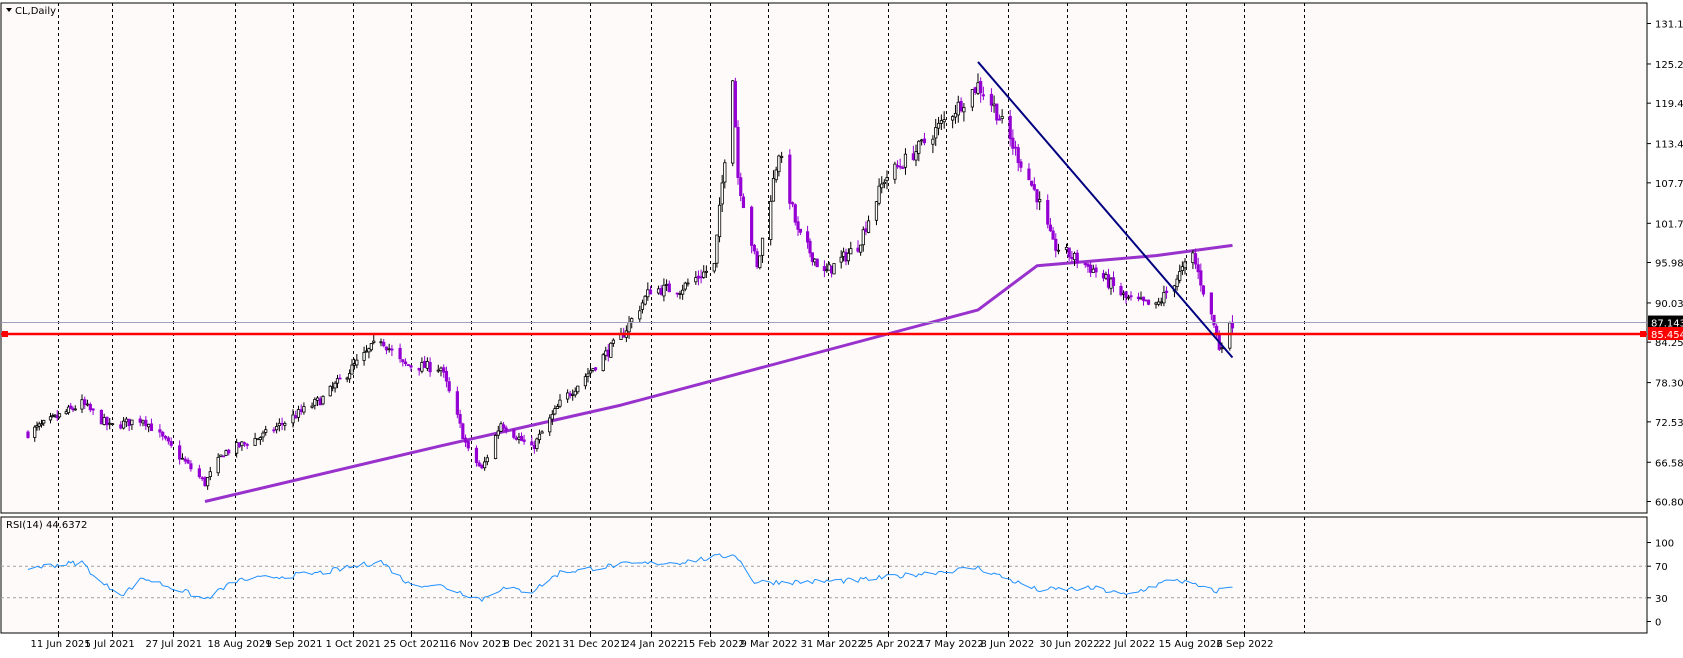  Describe the element at coordinates (1669, 264) in the screenshot. I see `price-tick-label: 95.980` at that location.